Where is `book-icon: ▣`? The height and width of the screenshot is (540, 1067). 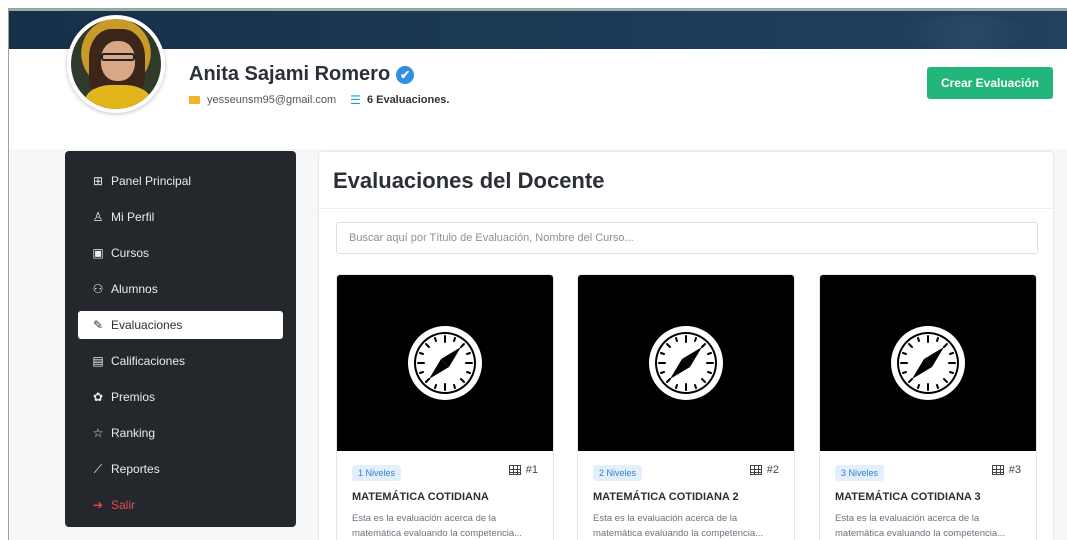
book-icon: ▣ is located at coordinates (98, 253).